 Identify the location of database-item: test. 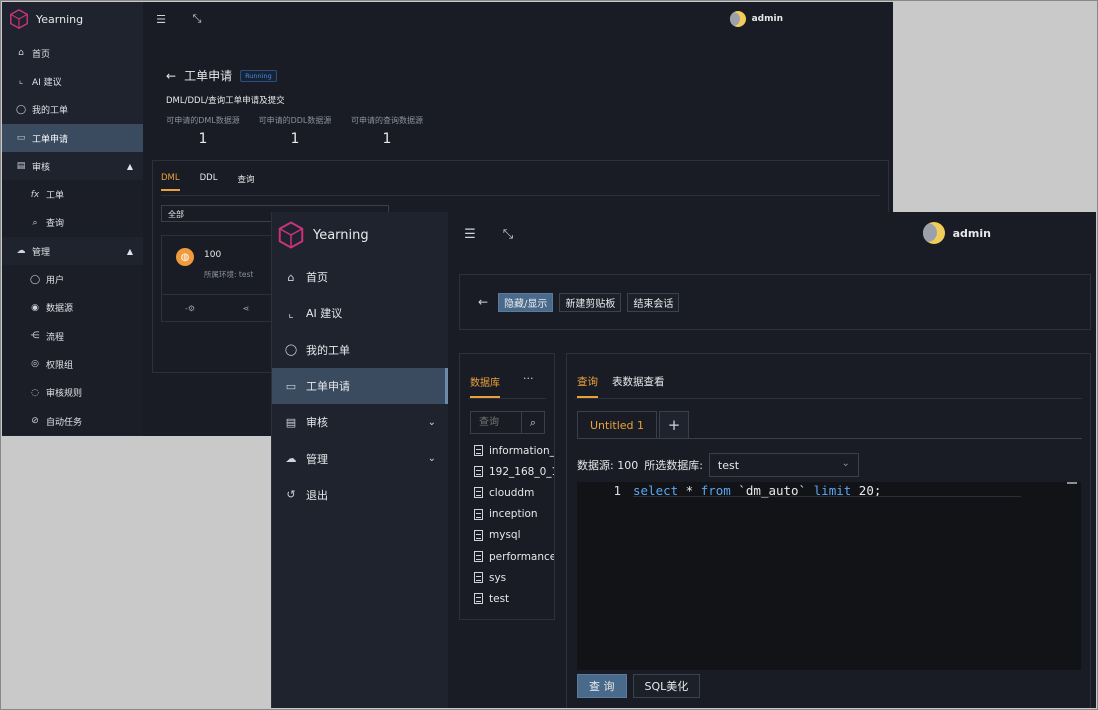
(514, 598).